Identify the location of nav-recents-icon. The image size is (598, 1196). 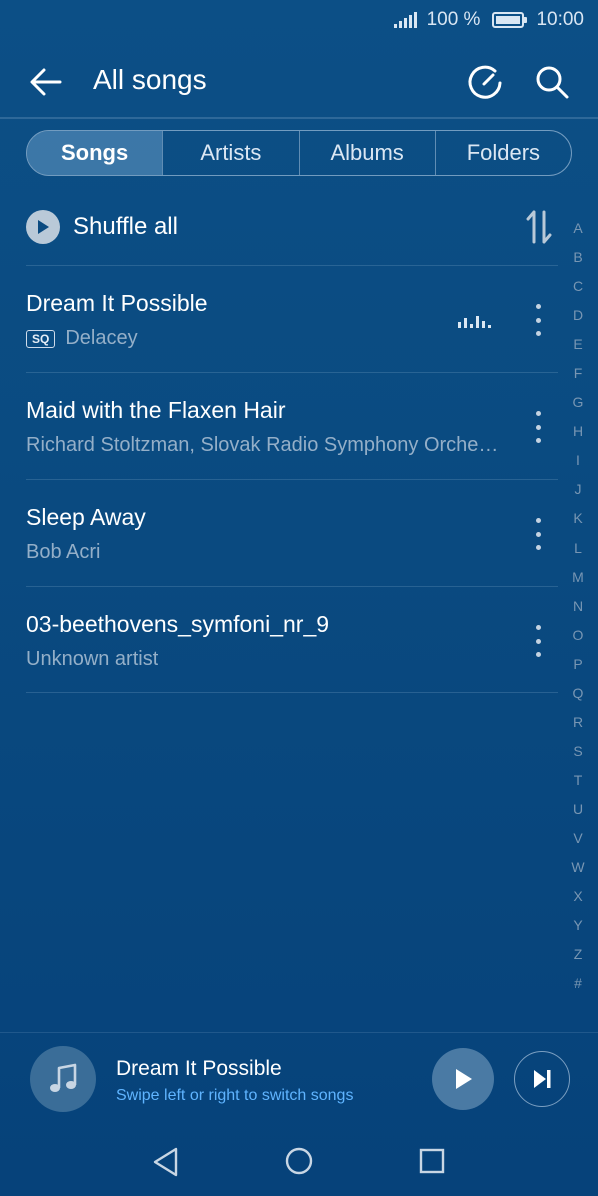
(432, 1161).